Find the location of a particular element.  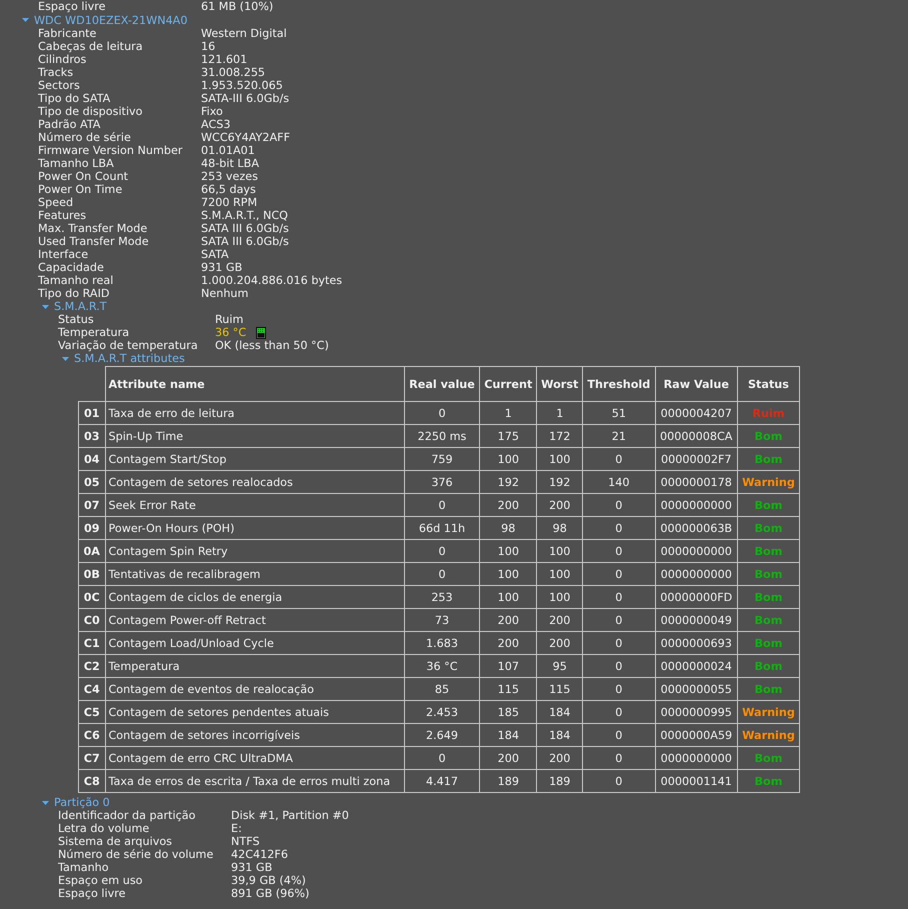

property-label: Interface is located at coordinates (64, 254).